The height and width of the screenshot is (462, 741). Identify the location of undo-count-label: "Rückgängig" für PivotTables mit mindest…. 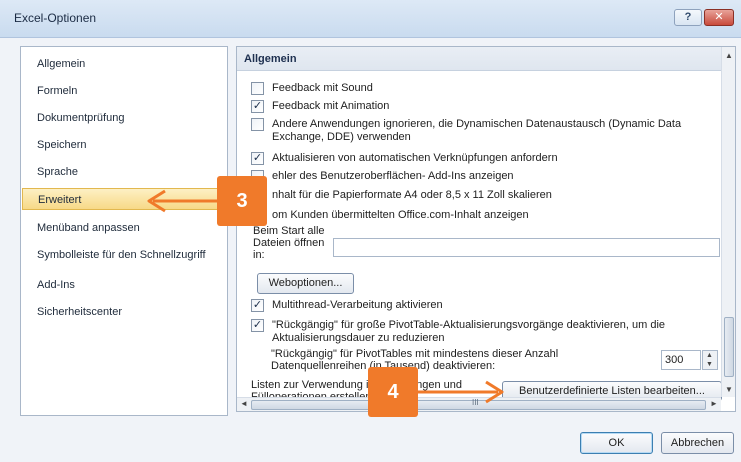
(415, 360).